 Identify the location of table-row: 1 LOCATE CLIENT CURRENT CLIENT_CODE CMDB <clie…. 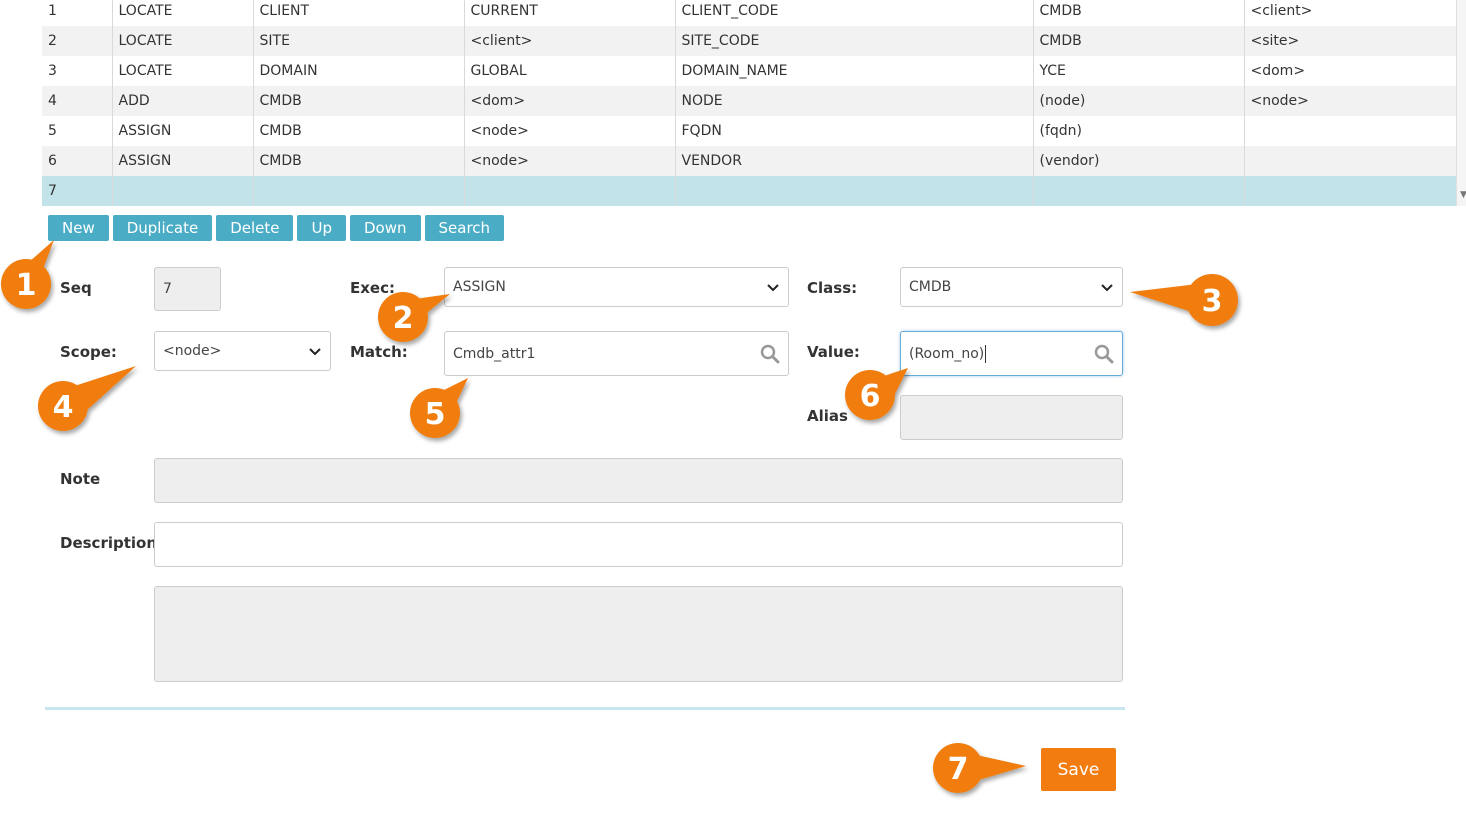
(749, 13).